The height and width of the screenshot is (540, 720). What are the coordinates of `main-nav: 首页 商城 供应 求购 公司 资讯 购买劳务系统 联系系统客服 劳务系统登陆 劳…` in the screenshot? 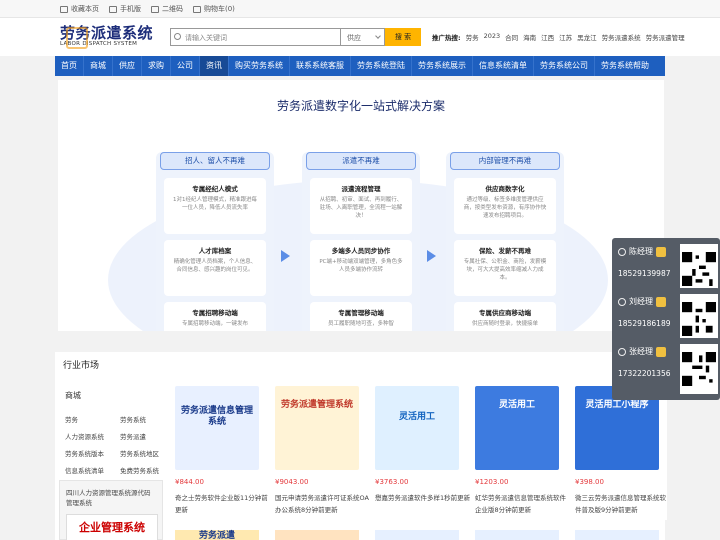 It's located at (360, 66).